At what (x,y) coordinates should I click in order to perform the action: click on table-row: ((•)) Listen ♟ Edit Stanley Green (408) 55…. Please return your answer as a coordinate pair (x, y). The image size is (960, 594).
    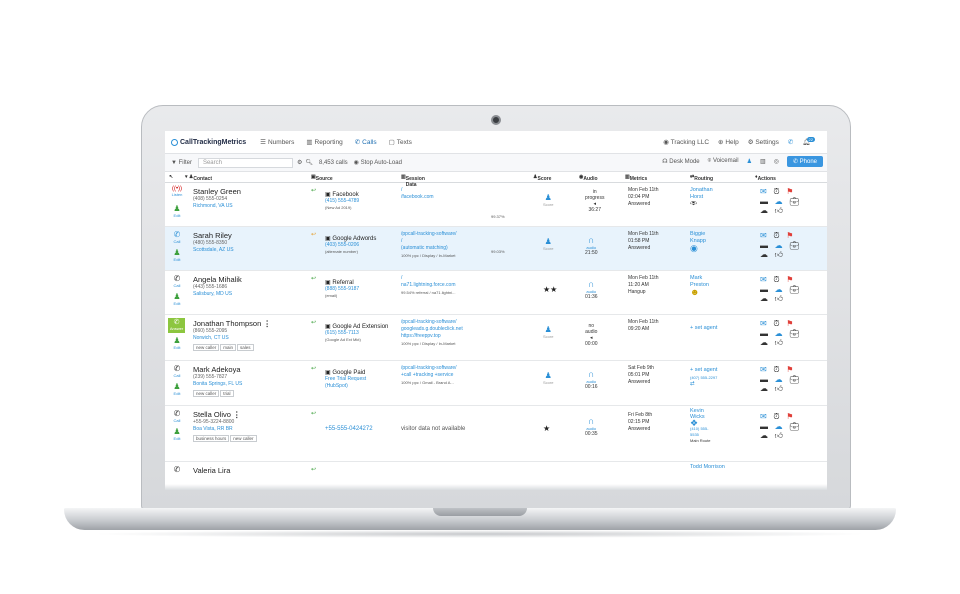
    Looking at the image, I should click on (496, 205).